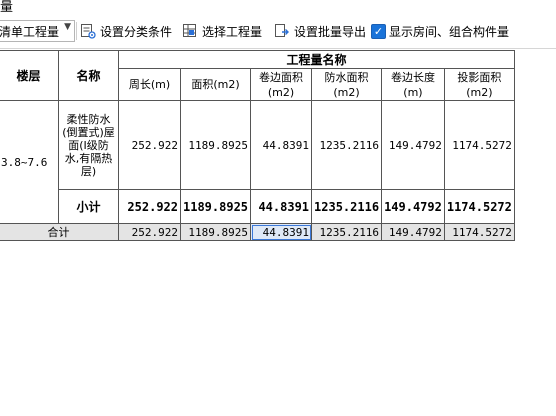  I want to click on set-classify-conditions-label: 设置分类条件, so click(136, 31).